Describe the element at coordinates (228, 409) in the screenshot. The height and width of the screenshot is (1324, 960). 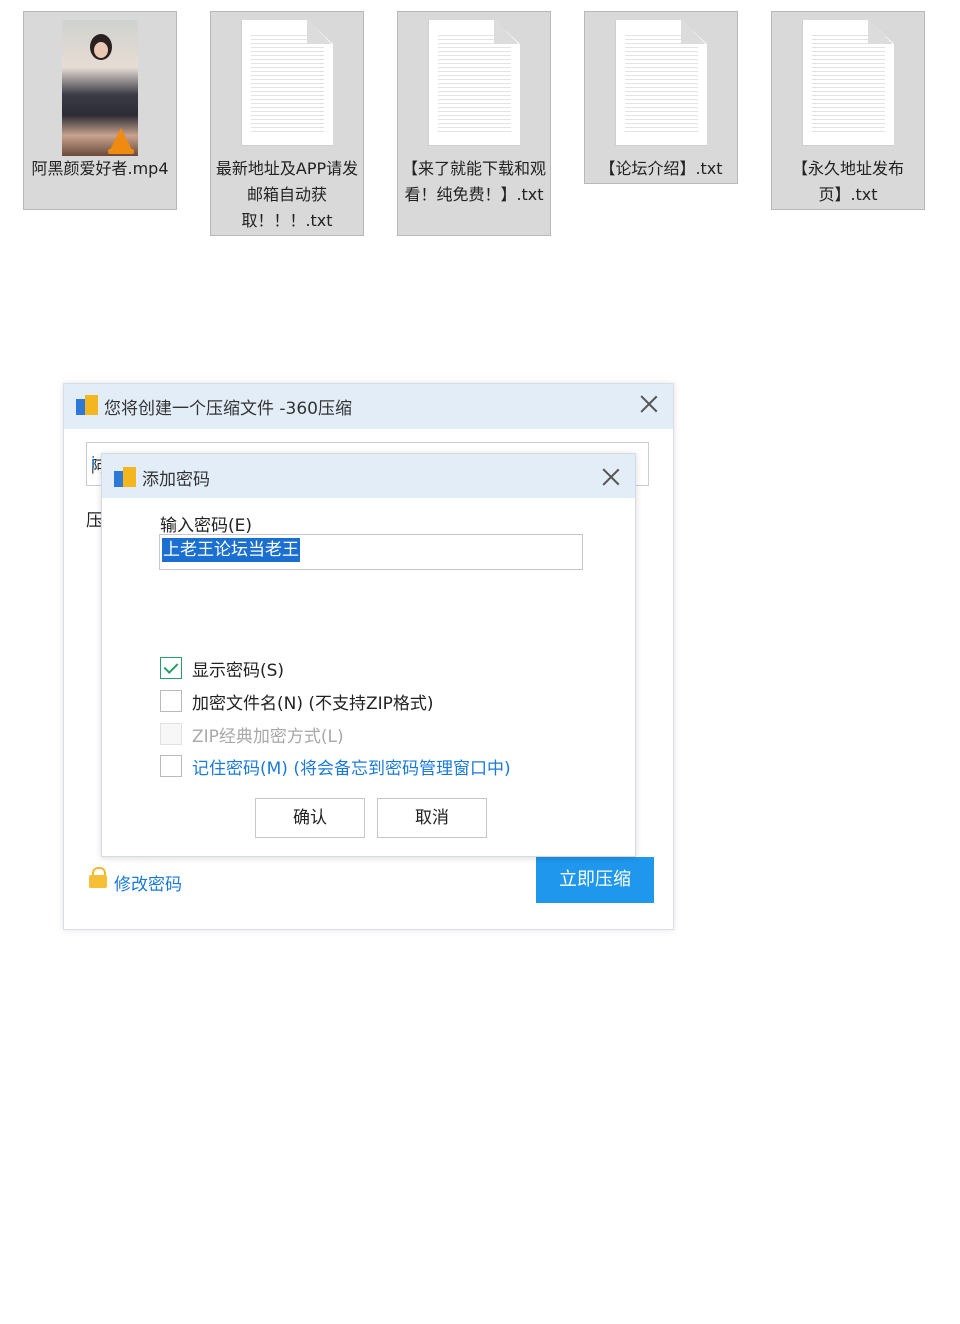
I see `dialog-title: 您将创建一个压缩文件 -360压缩` at that location.